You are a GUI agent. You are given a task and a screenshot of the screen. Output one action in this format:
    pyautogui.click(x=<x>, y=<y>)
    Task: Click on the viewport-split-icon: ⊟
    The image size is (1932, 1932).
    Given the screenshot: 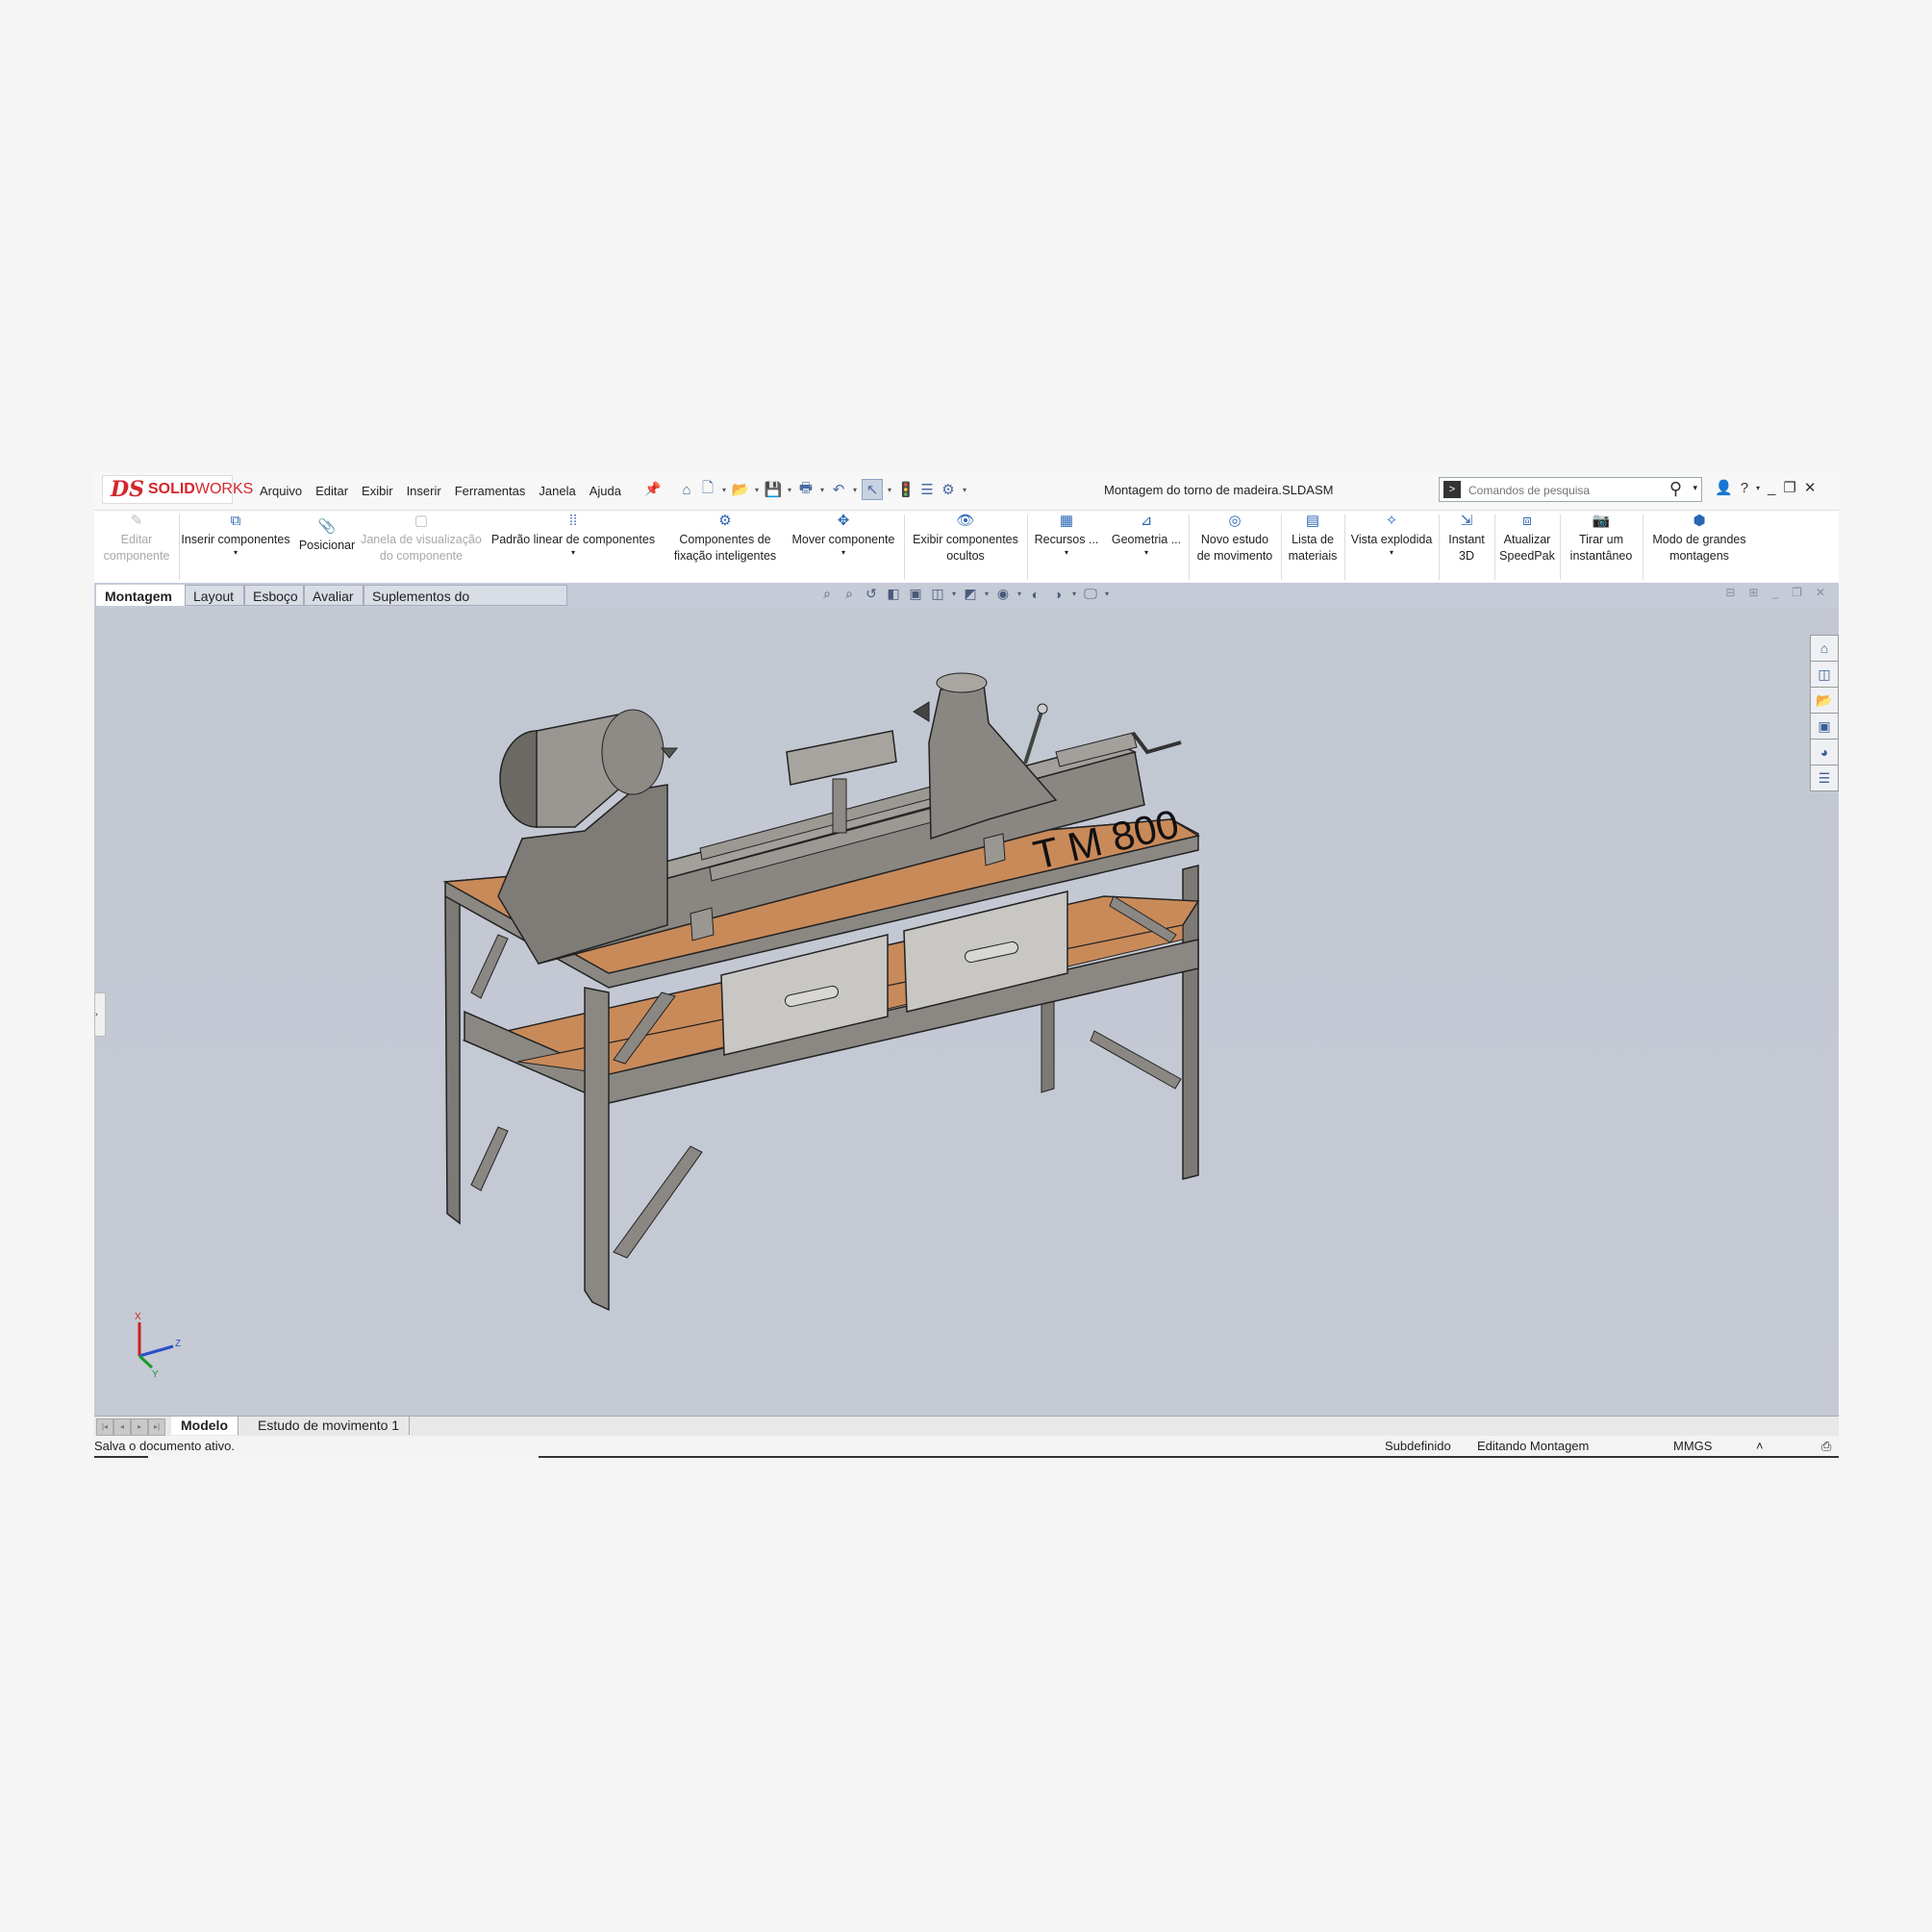 What is the action you would take?
    pyautogui.click(x=1730, y=592)
    